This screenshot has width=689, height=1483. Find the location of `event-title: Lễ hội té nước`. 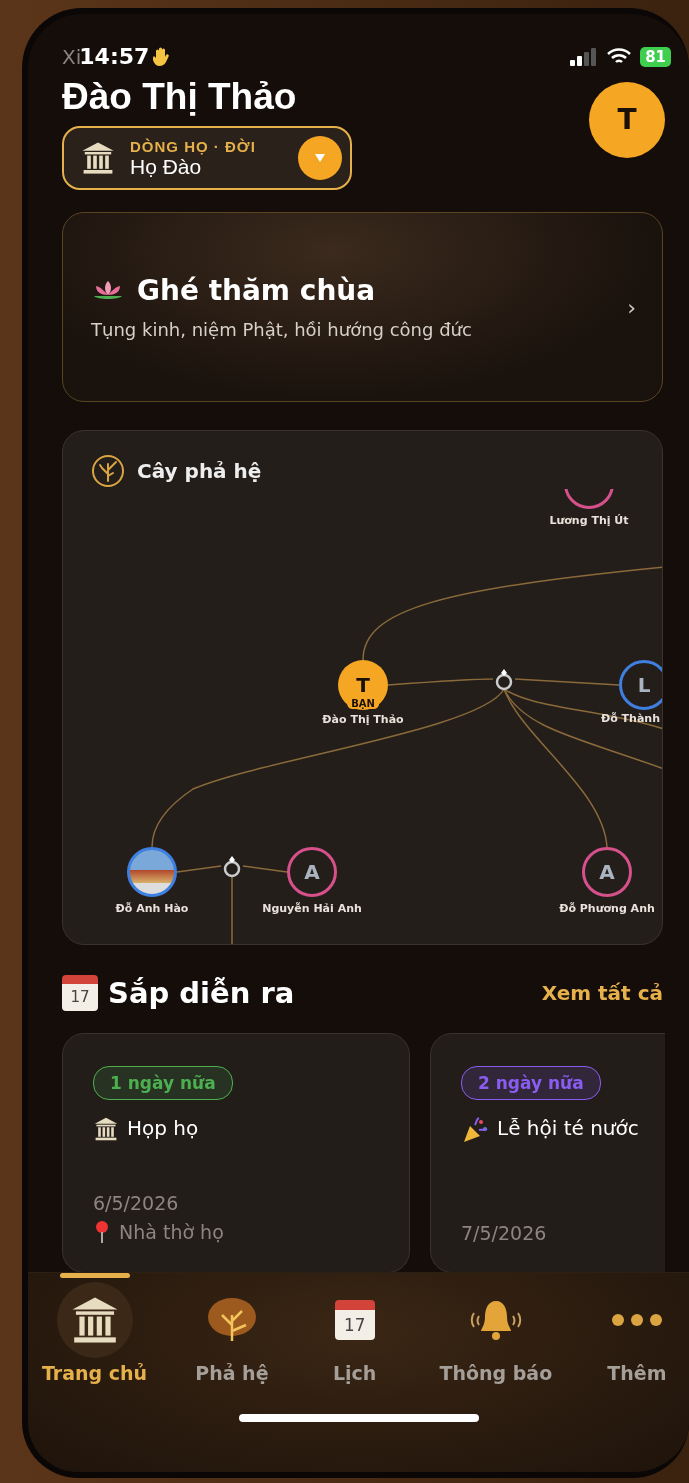

event-title: Lễ hội té nước is located at coordinates (568, 1127).